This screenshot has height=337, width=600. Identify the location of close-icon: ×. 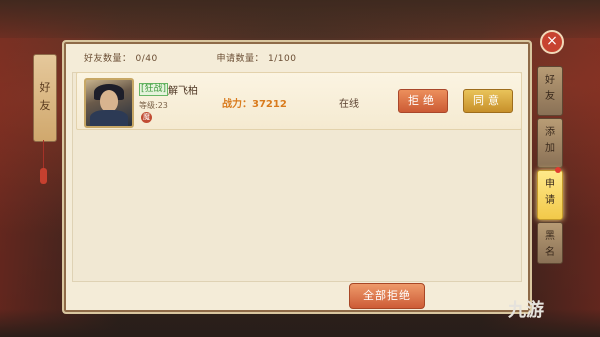
(552, 42).